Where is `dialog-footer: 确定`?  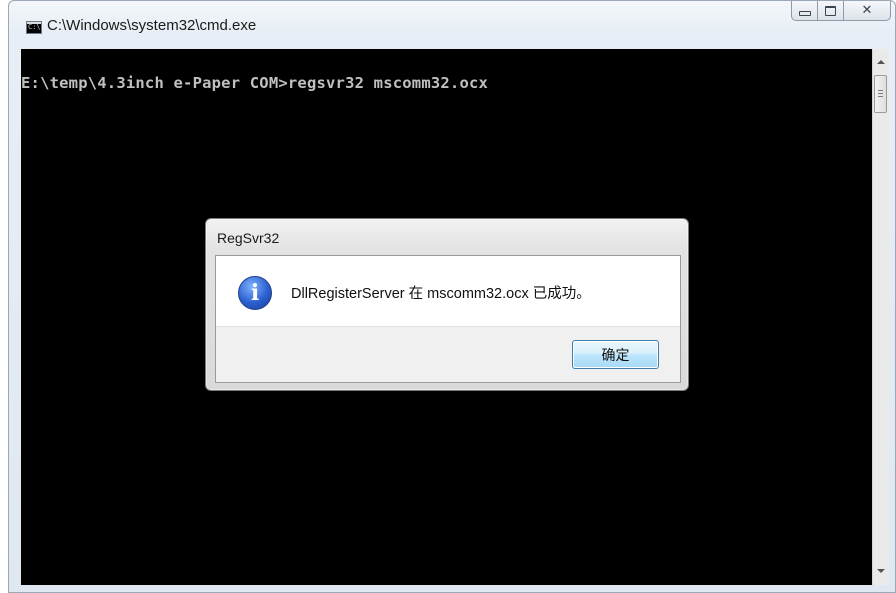
dialog-footer: 确定 is located at coordinates (448, 354).